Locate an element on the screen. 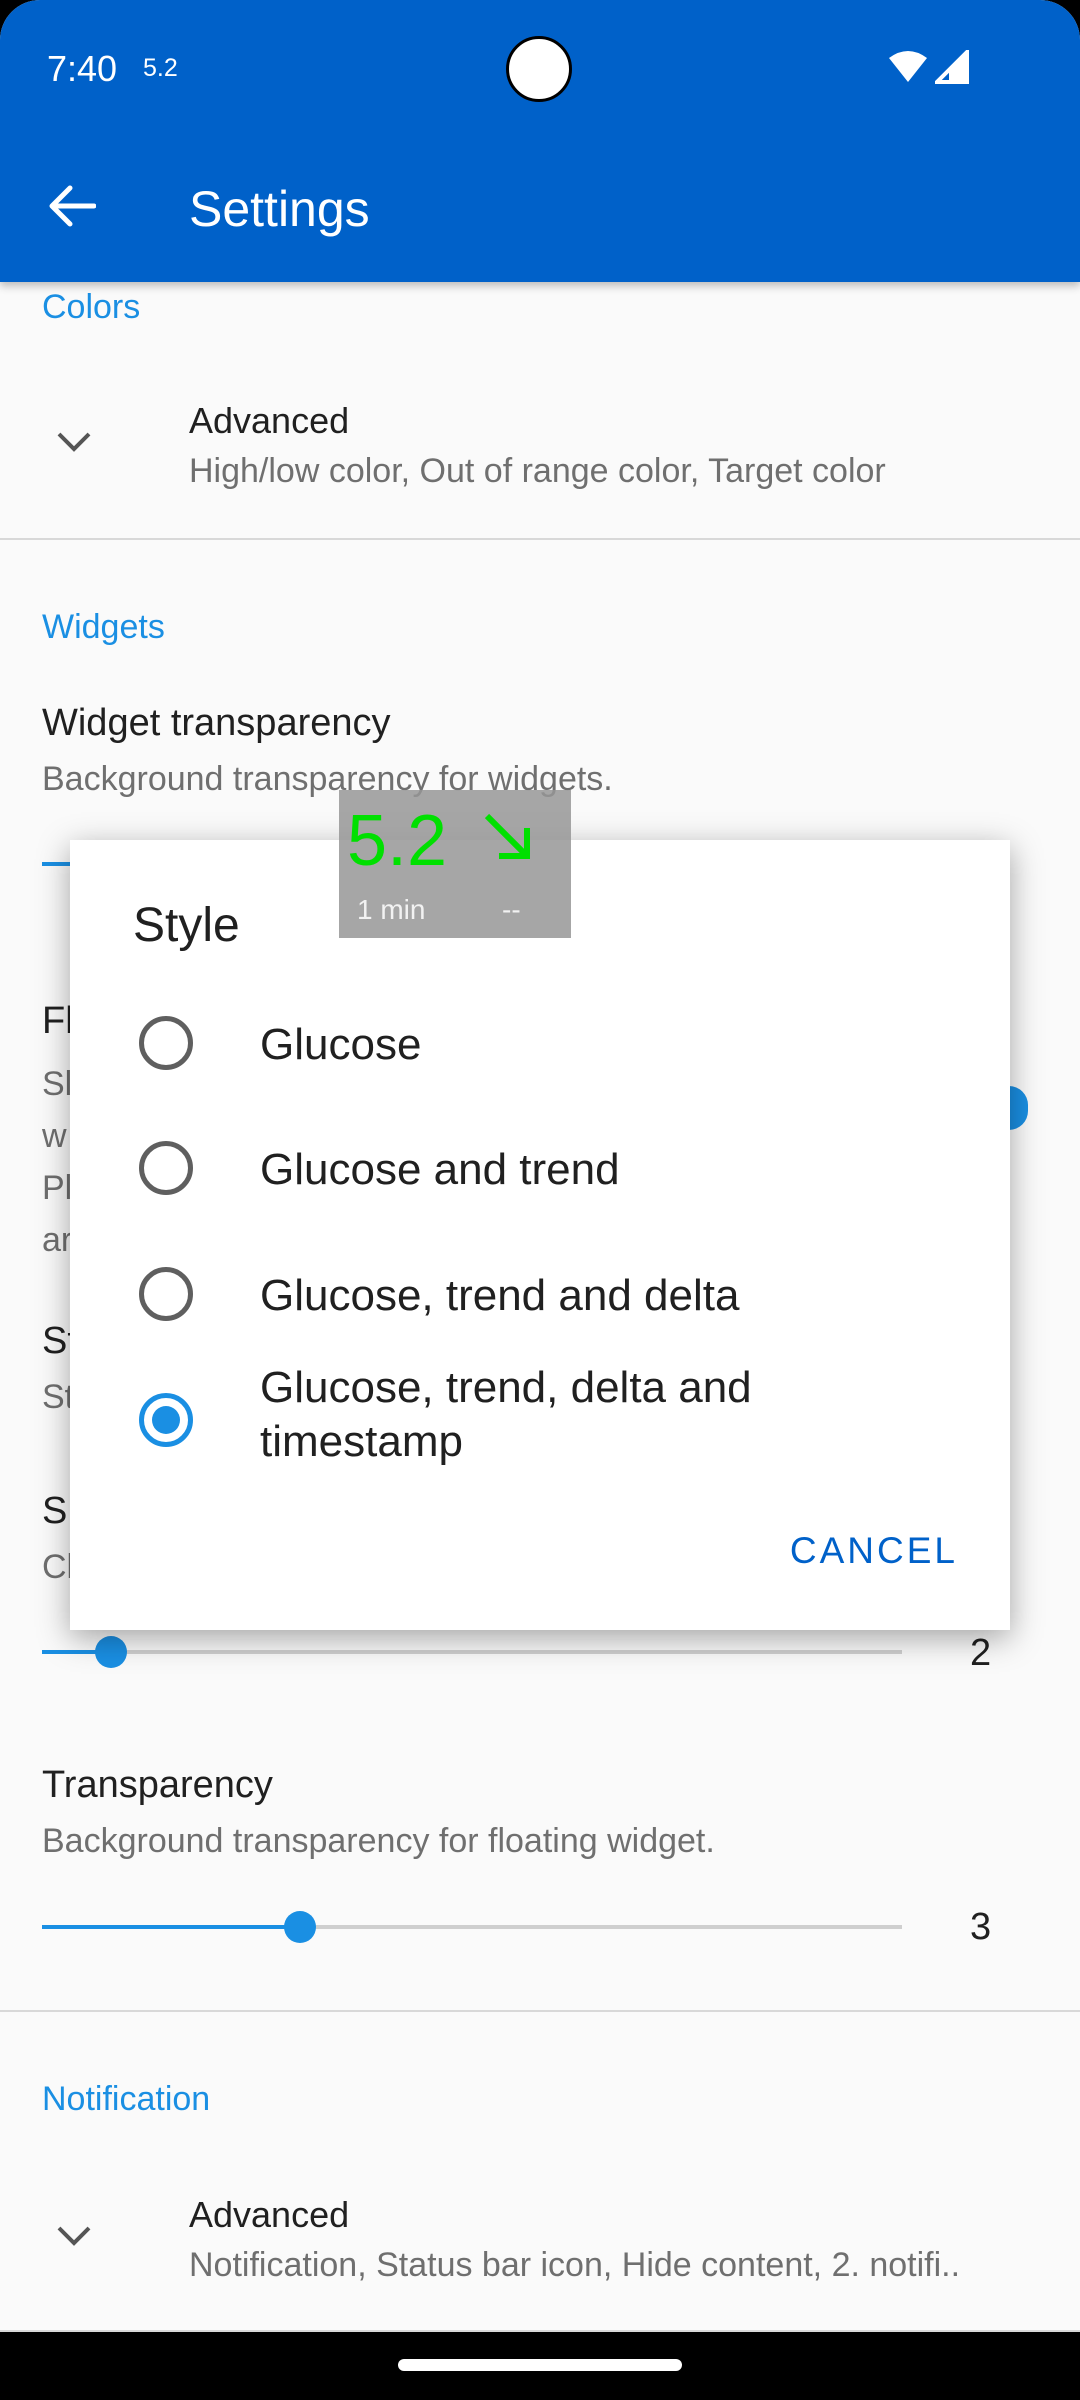 Image resolution: width=1080 pixels, height=2400 pixels. signal-icon is located at coordinates (952, 67).